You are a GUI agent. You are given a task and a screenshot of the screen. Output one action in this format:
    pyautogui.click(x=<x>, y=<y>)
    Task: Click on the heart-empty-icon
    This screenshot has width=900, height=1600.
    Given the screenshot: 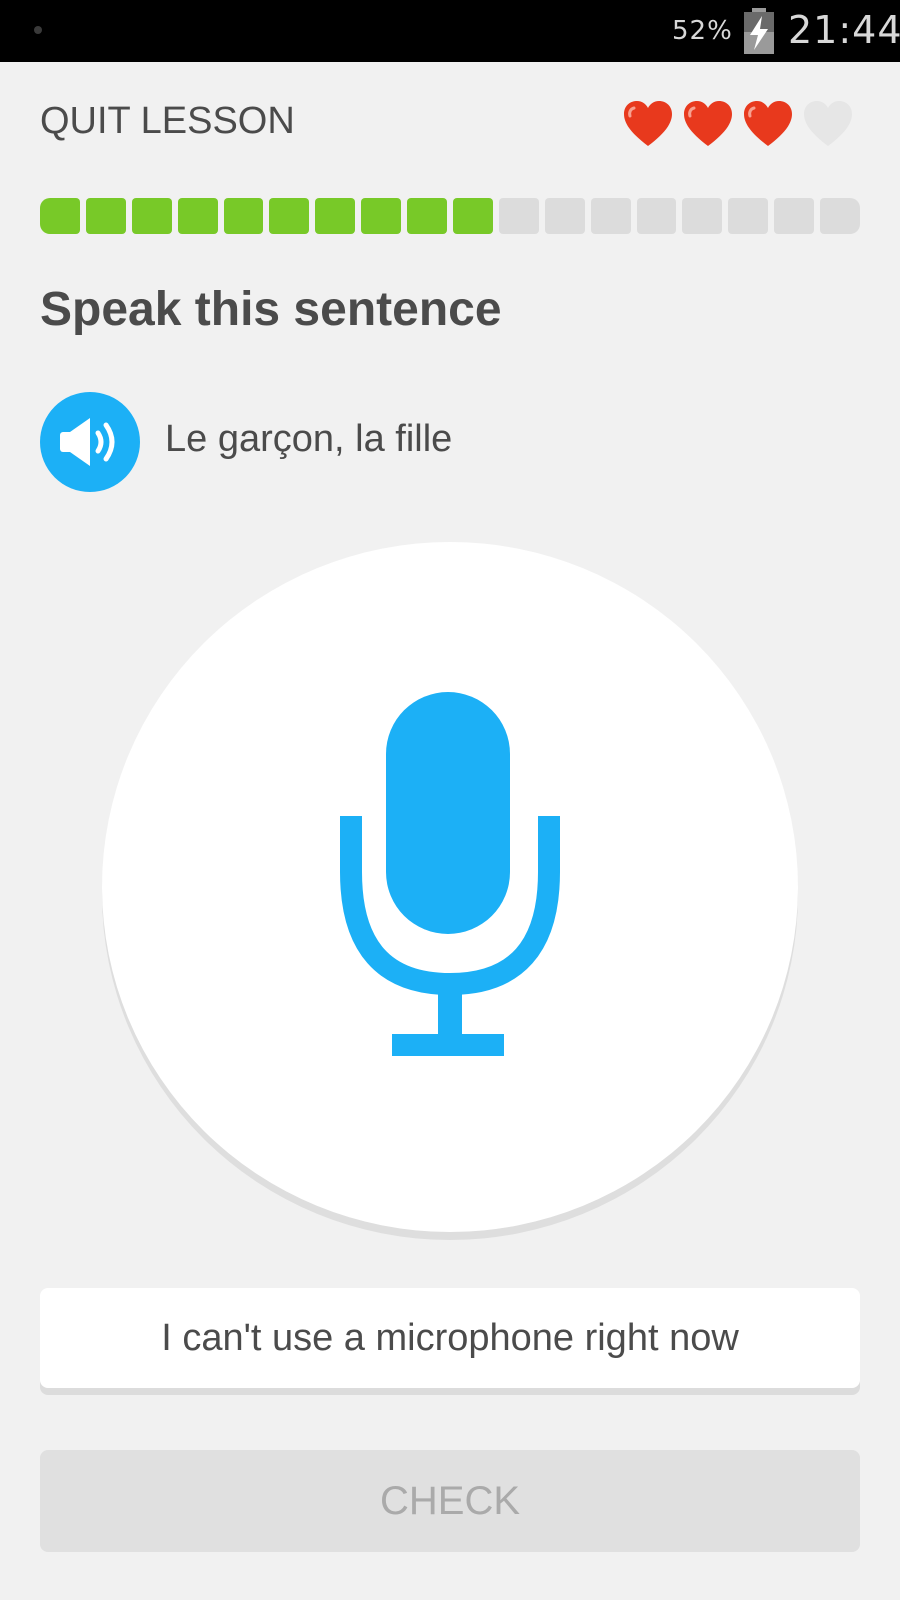 What is the action you would take?
    pyautogui.click(x=828, y=123)
    